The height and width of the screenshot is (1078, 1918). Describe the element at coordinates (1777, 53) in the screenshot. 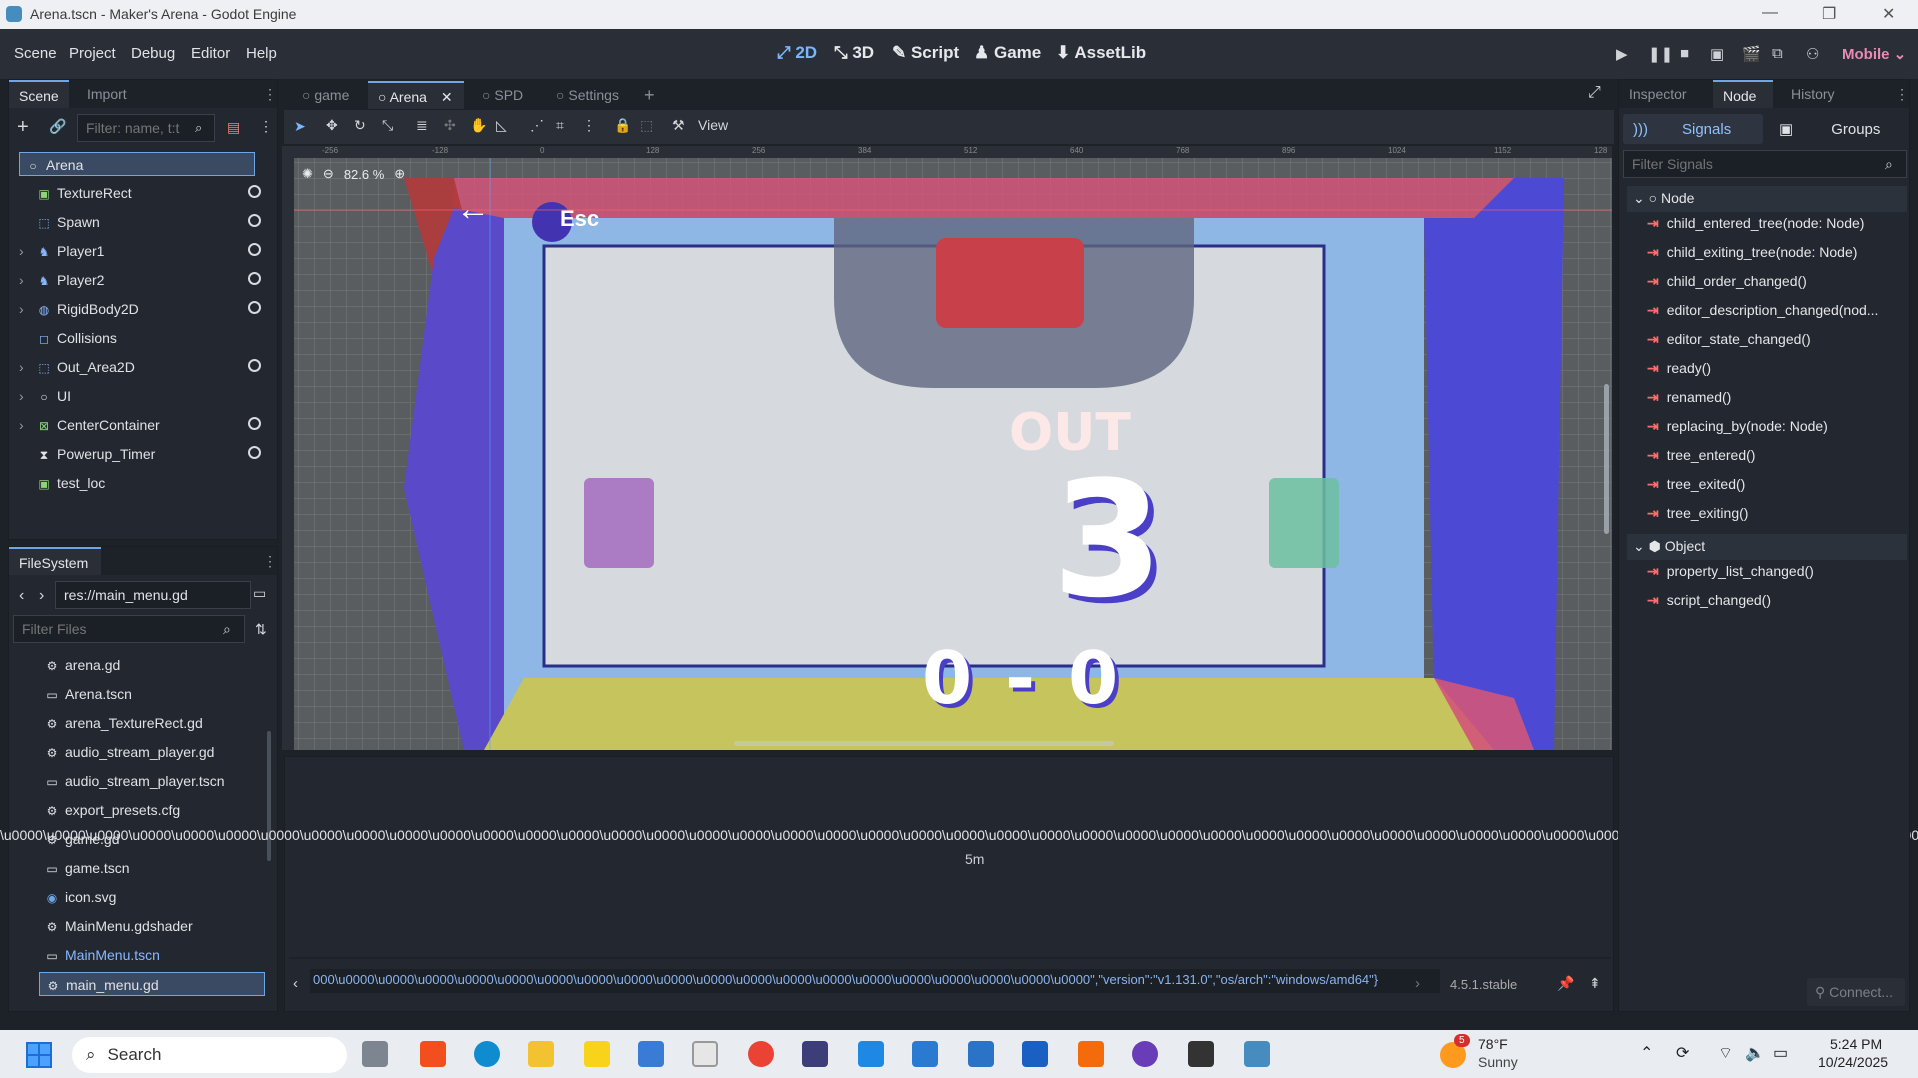

I see `play-custom-icon: ⧉` at that location.